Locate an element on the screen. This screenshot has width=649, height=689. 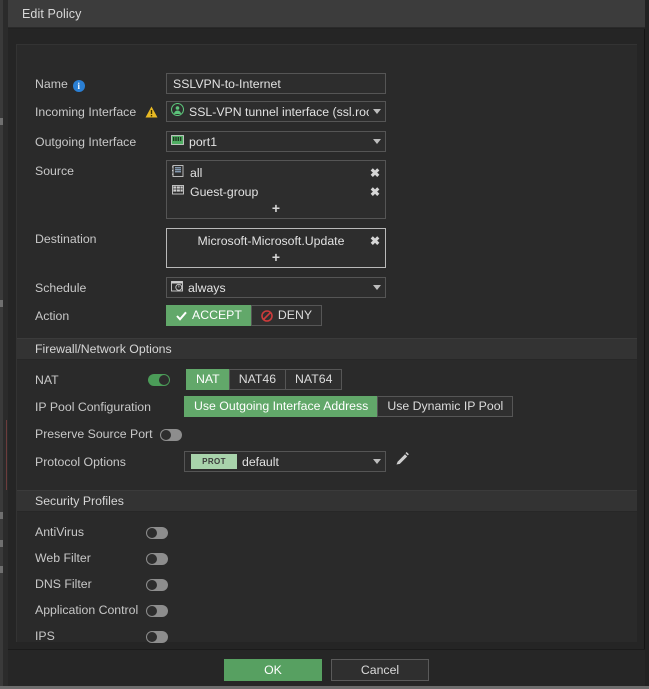
field-row-source: Source all ✖ Guest-group ✖ + is located at coordinates (327, 189).